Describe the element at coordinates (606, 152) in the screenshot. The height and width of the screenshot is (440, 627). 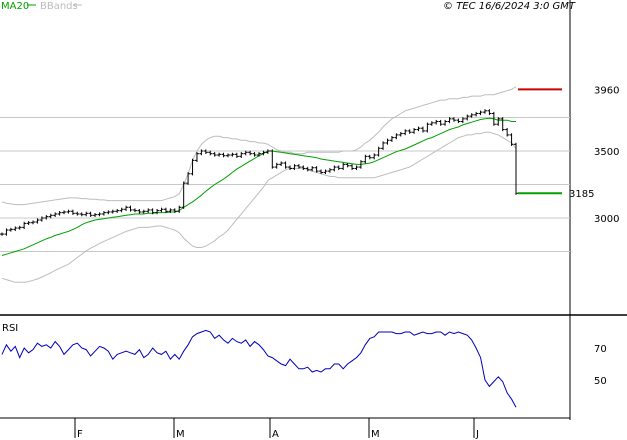
I see `price-tick-label: 3500` at that location.